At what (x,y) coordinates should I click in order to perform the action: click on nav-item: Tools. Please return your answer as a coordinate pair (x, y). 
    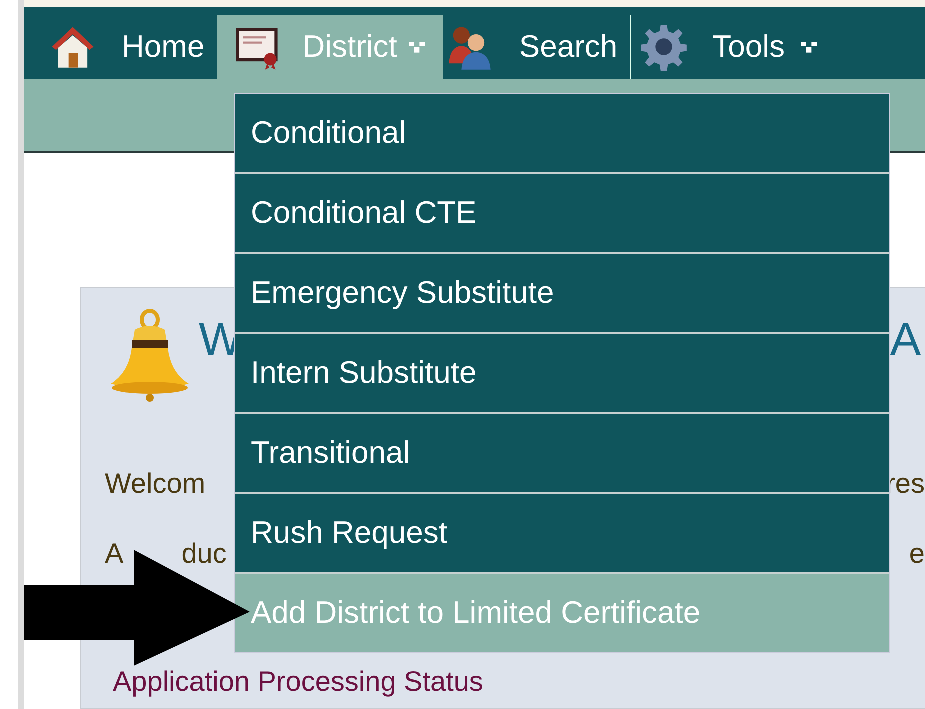
    Looking at the image, I should click on (733, 43).